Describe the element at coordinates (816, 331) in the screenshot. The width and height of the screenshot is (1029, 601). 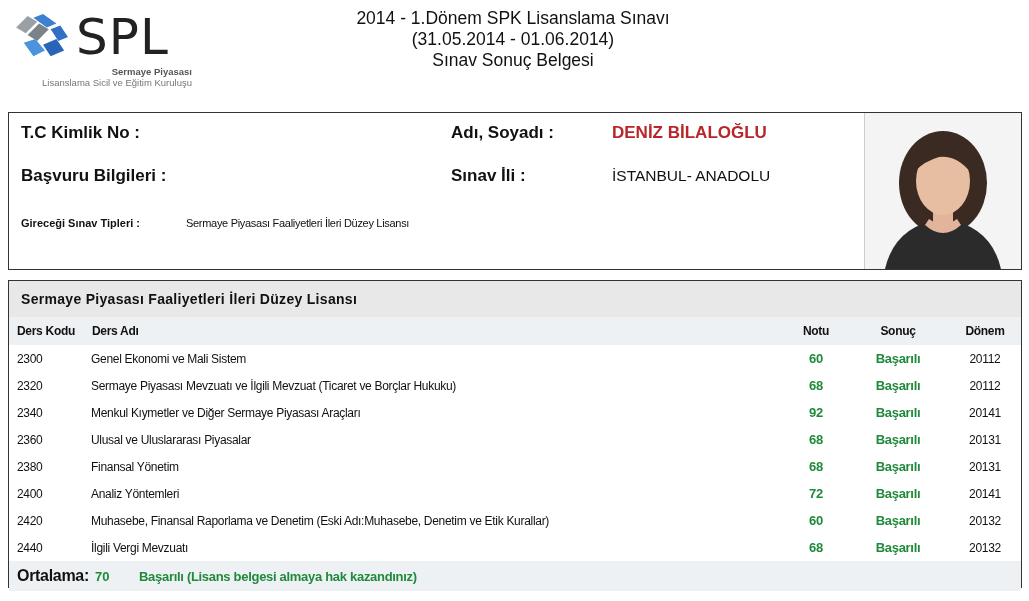
I see `column-header: Notu` at that location.